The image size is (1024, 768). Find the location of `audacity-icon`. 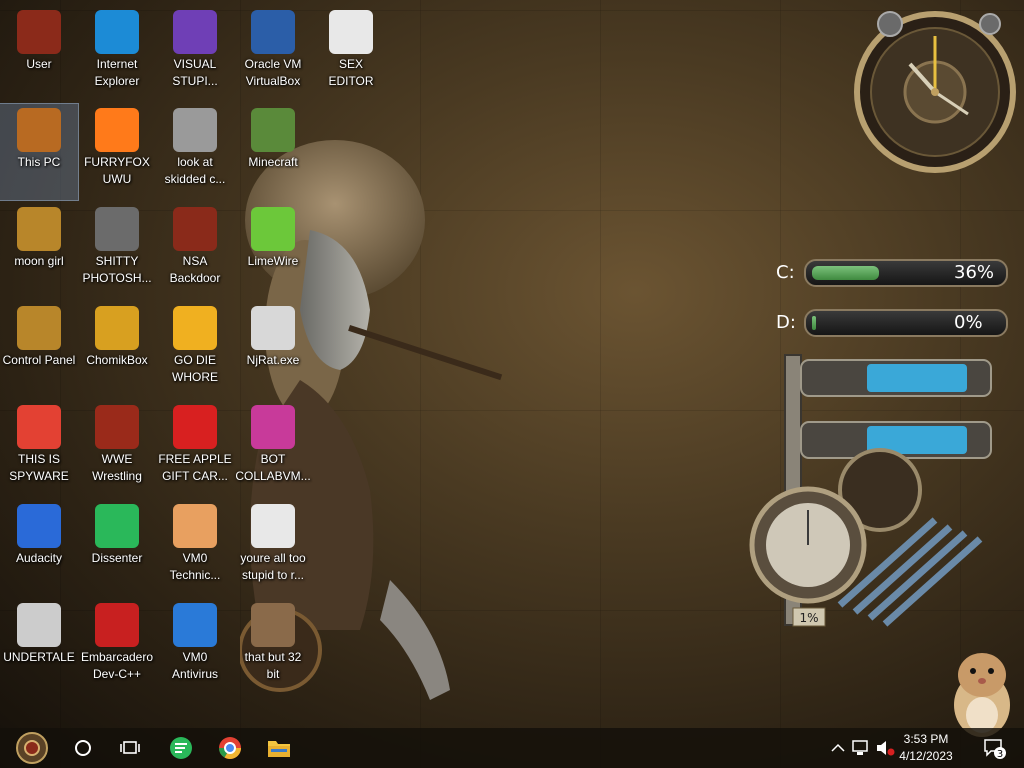

audacity-icon is located at coordinates (39, 526).